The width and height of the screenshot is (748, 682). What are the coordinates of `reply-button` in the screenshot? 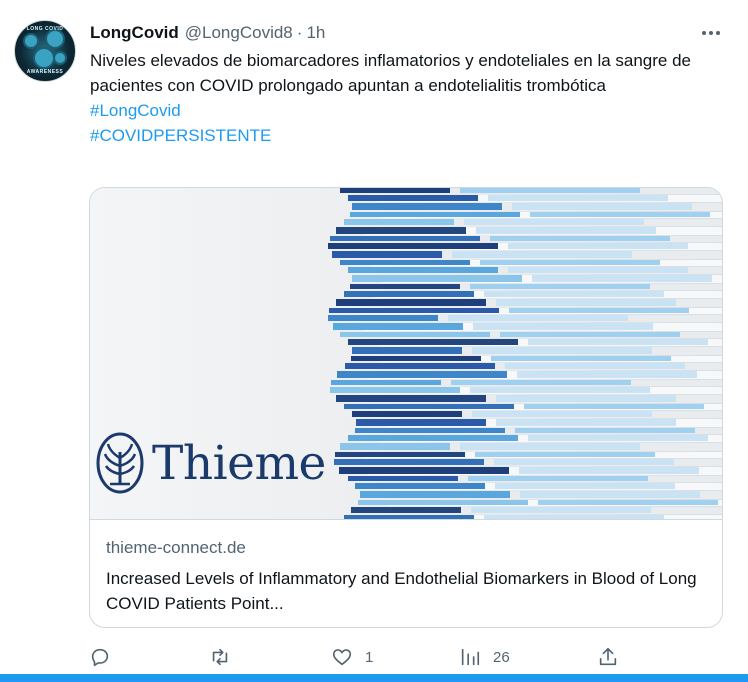 It's located at (106, 657).